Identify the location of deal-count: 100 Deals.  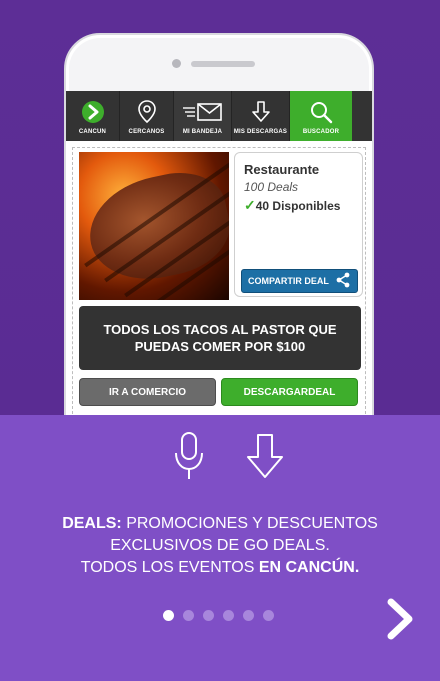
(271, 187).